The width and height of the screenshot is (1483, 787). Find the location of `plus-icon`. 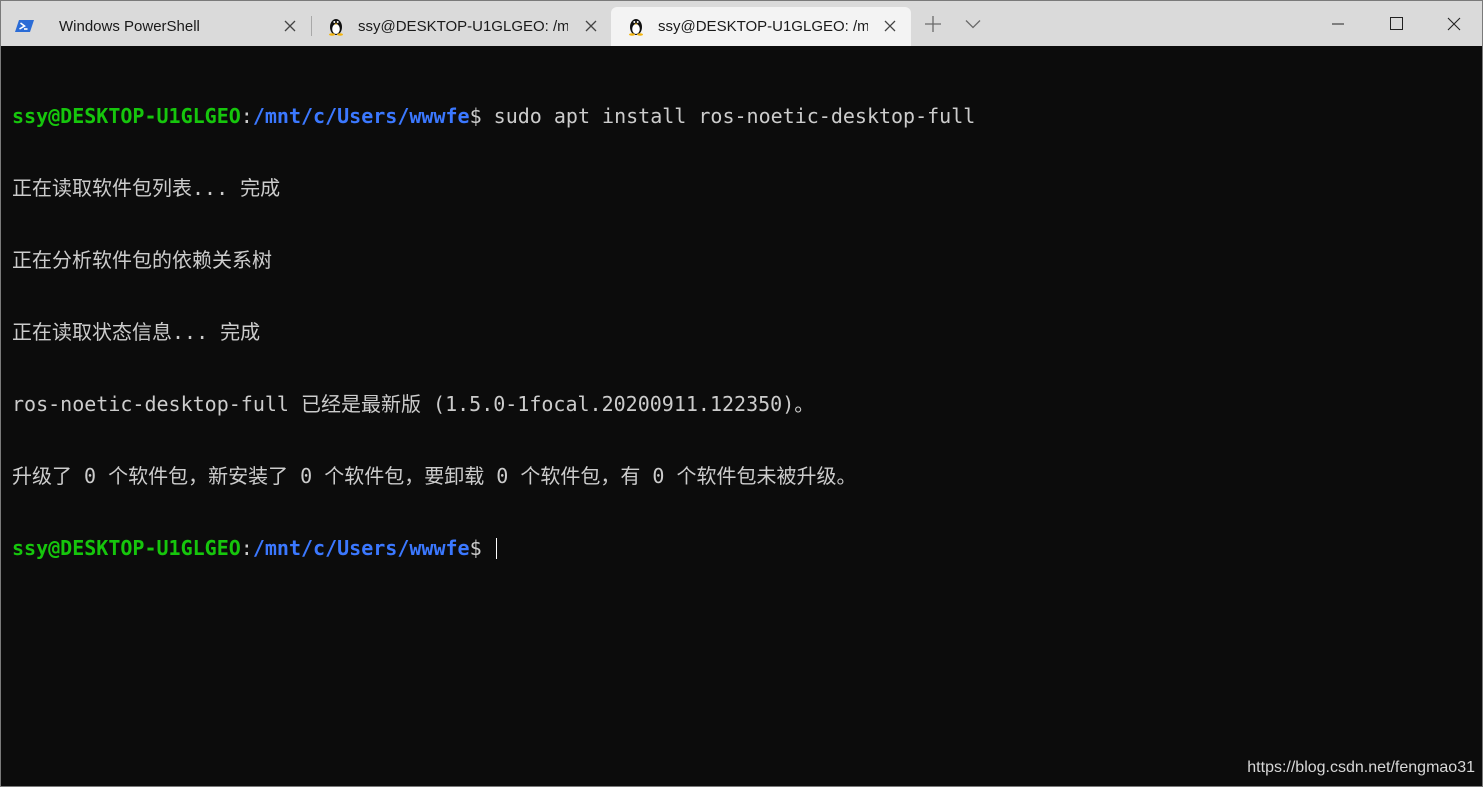

plus-icon is located at coordinates (933, 23).